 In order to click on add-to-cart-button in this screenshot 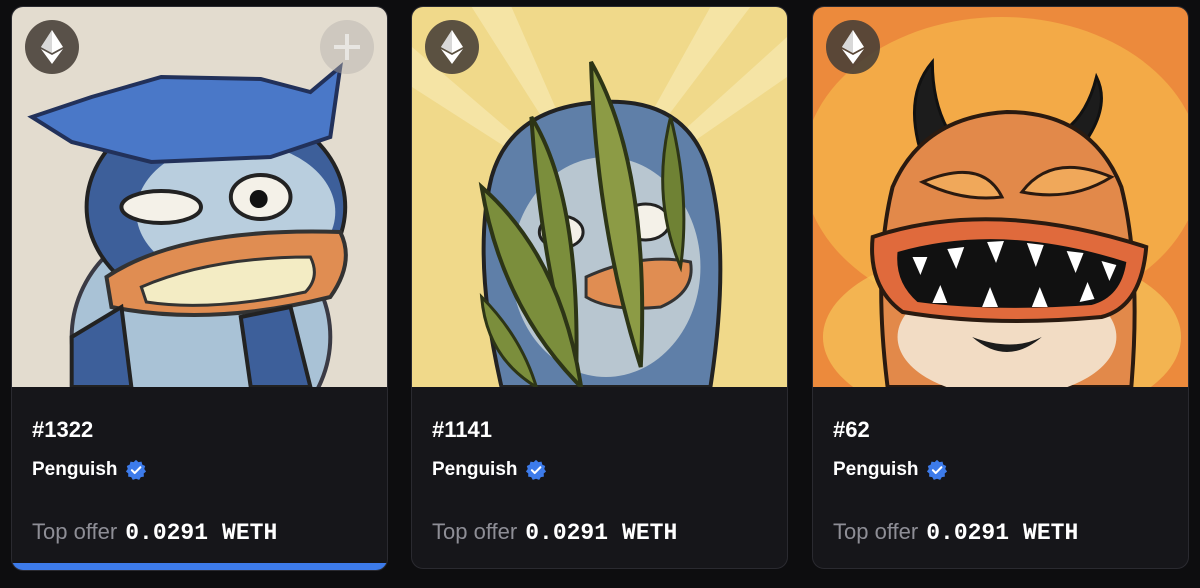, I will do `click(347, 47)`.